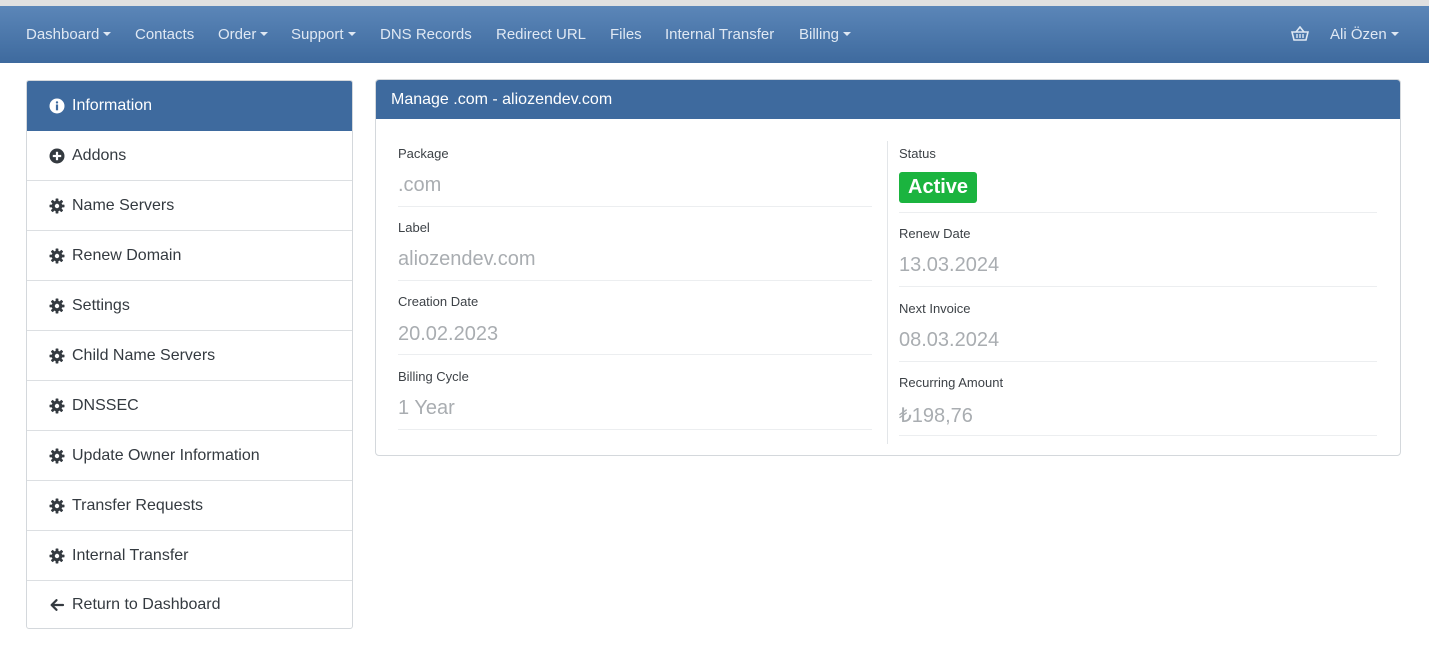 This screenshot has width=1429, height=655. What do you see at coordinates (146, 604) in the screenshot?
I see `sidebar-item-label: Return to Dashboard` at bounding box center [146, 604].